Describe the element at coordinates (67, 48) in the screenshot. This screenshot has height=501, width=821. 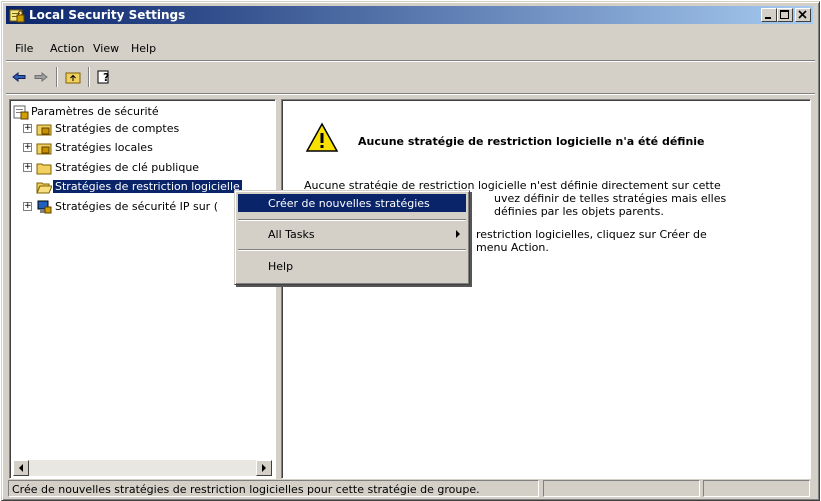
I see `menu-action: Action` at that location.